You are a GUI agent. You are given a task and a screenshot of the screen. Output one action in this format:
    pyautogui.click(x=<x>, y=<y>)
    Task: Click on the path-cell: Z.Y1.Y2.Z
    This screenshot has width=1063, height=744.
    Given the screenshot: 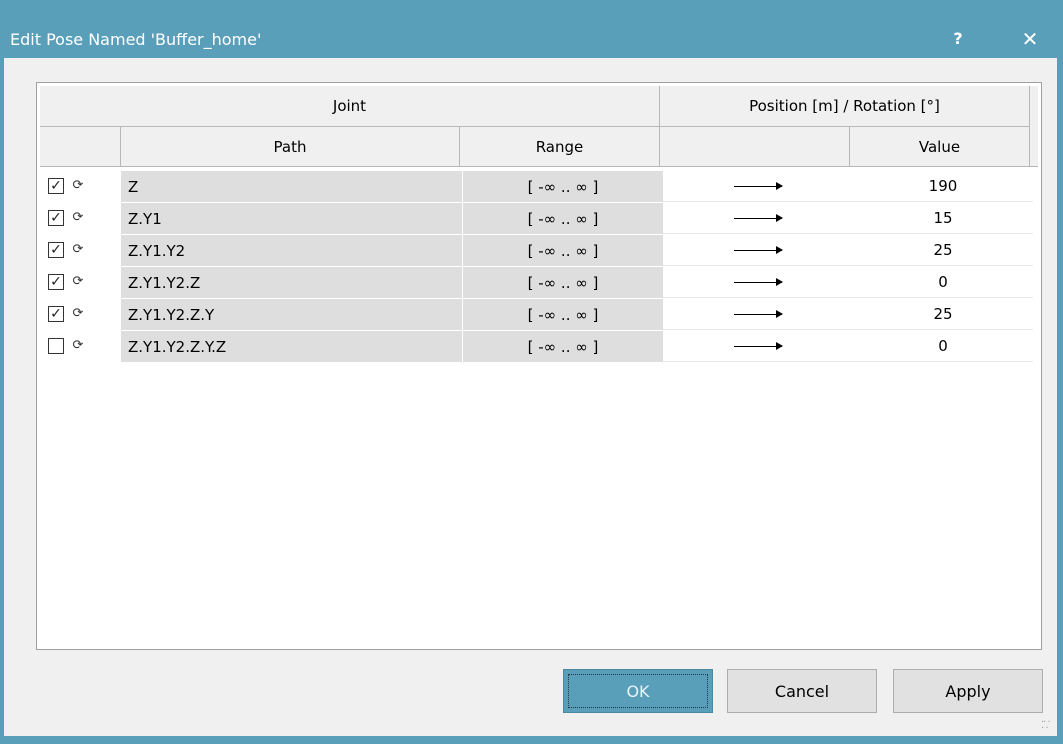 What is the action you would take?
    pyautogui.click(x=291, y=282)
    